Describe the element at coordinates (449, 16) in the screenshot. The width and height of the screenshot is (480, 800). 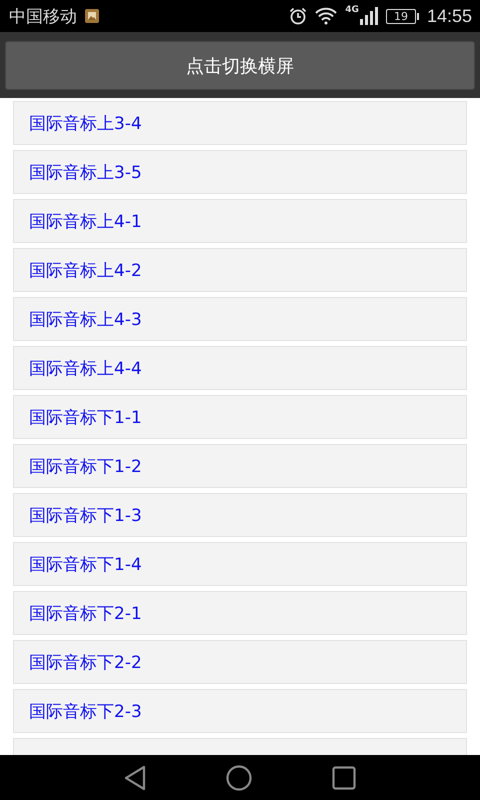
I see `clock-time: 14:55` at that location.